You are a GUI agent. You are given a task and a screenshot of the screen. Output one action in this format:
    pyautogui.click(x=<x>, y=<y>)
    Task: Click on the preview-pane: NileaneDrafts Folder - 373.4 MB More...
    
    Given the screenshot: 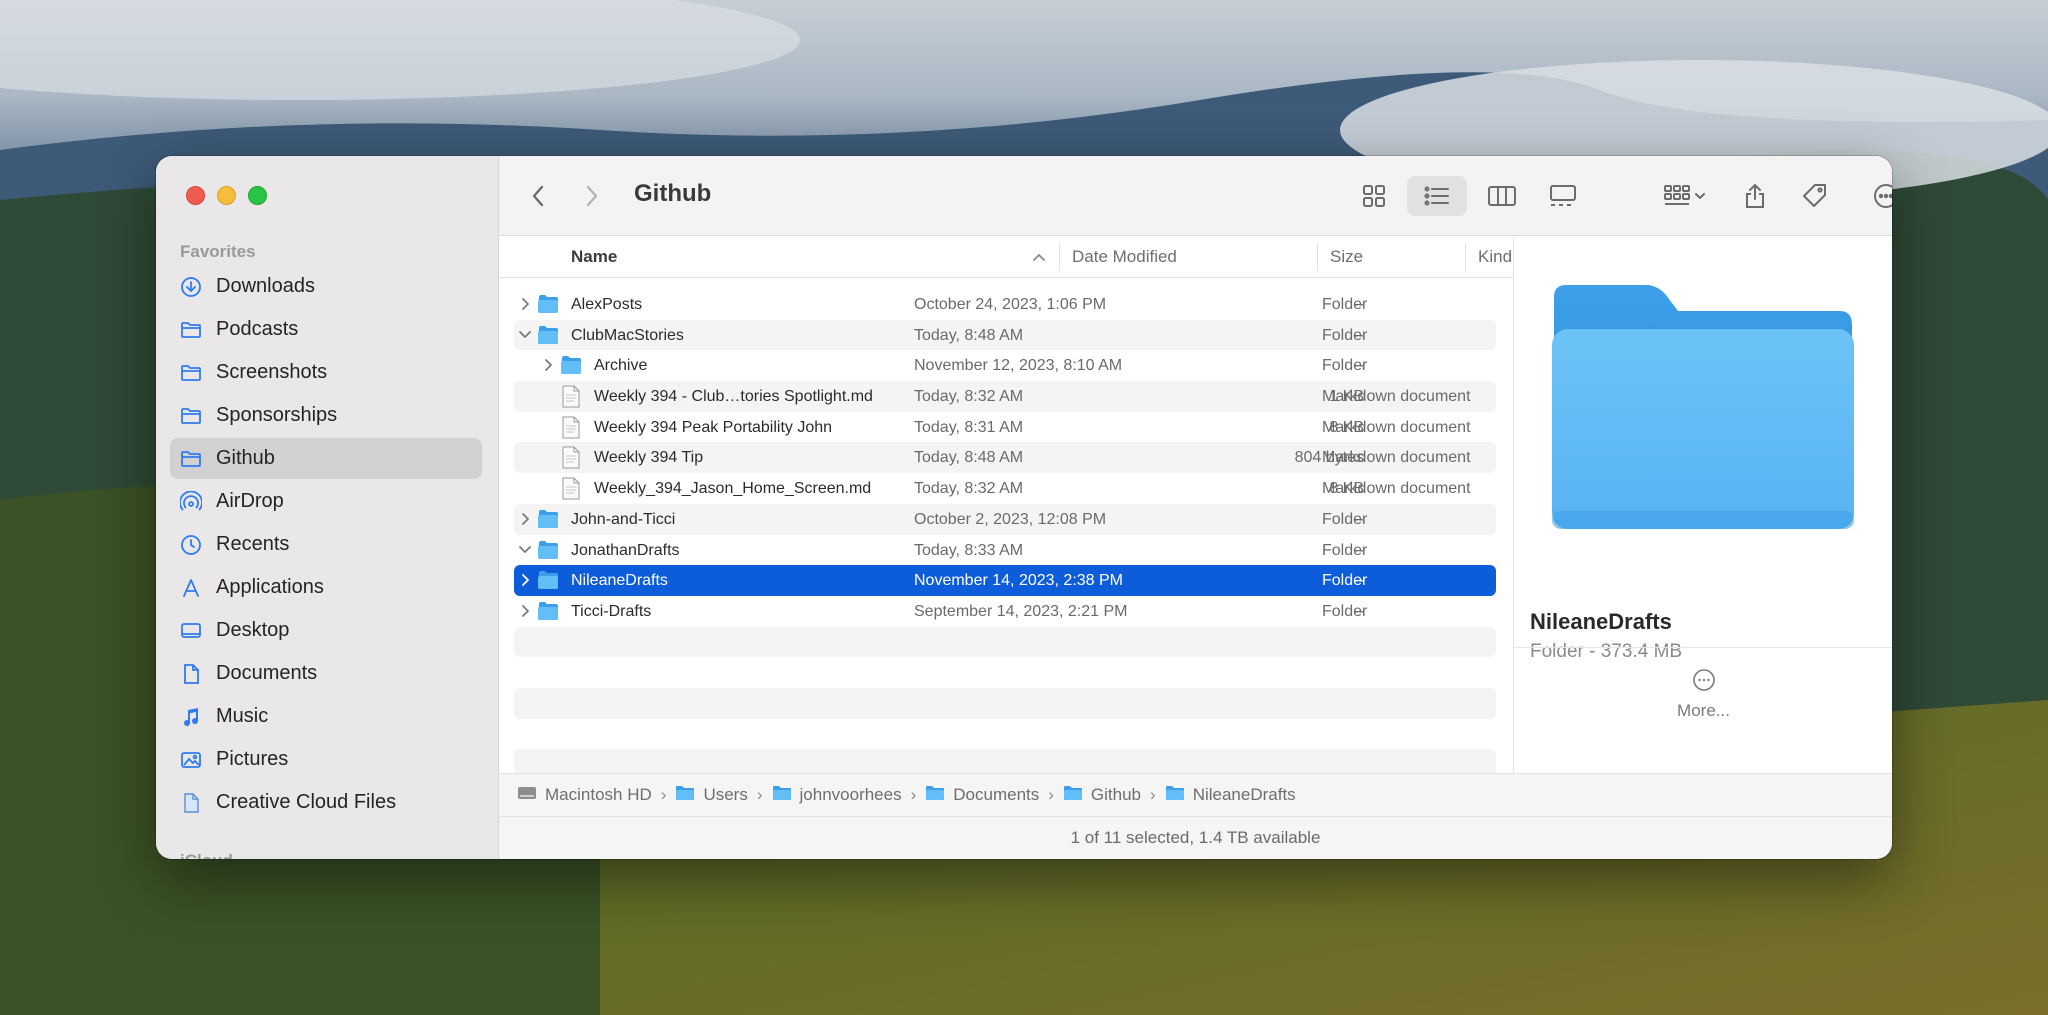 What is the action you would take?
    pyautogui.click(x=1702, y=505)
    